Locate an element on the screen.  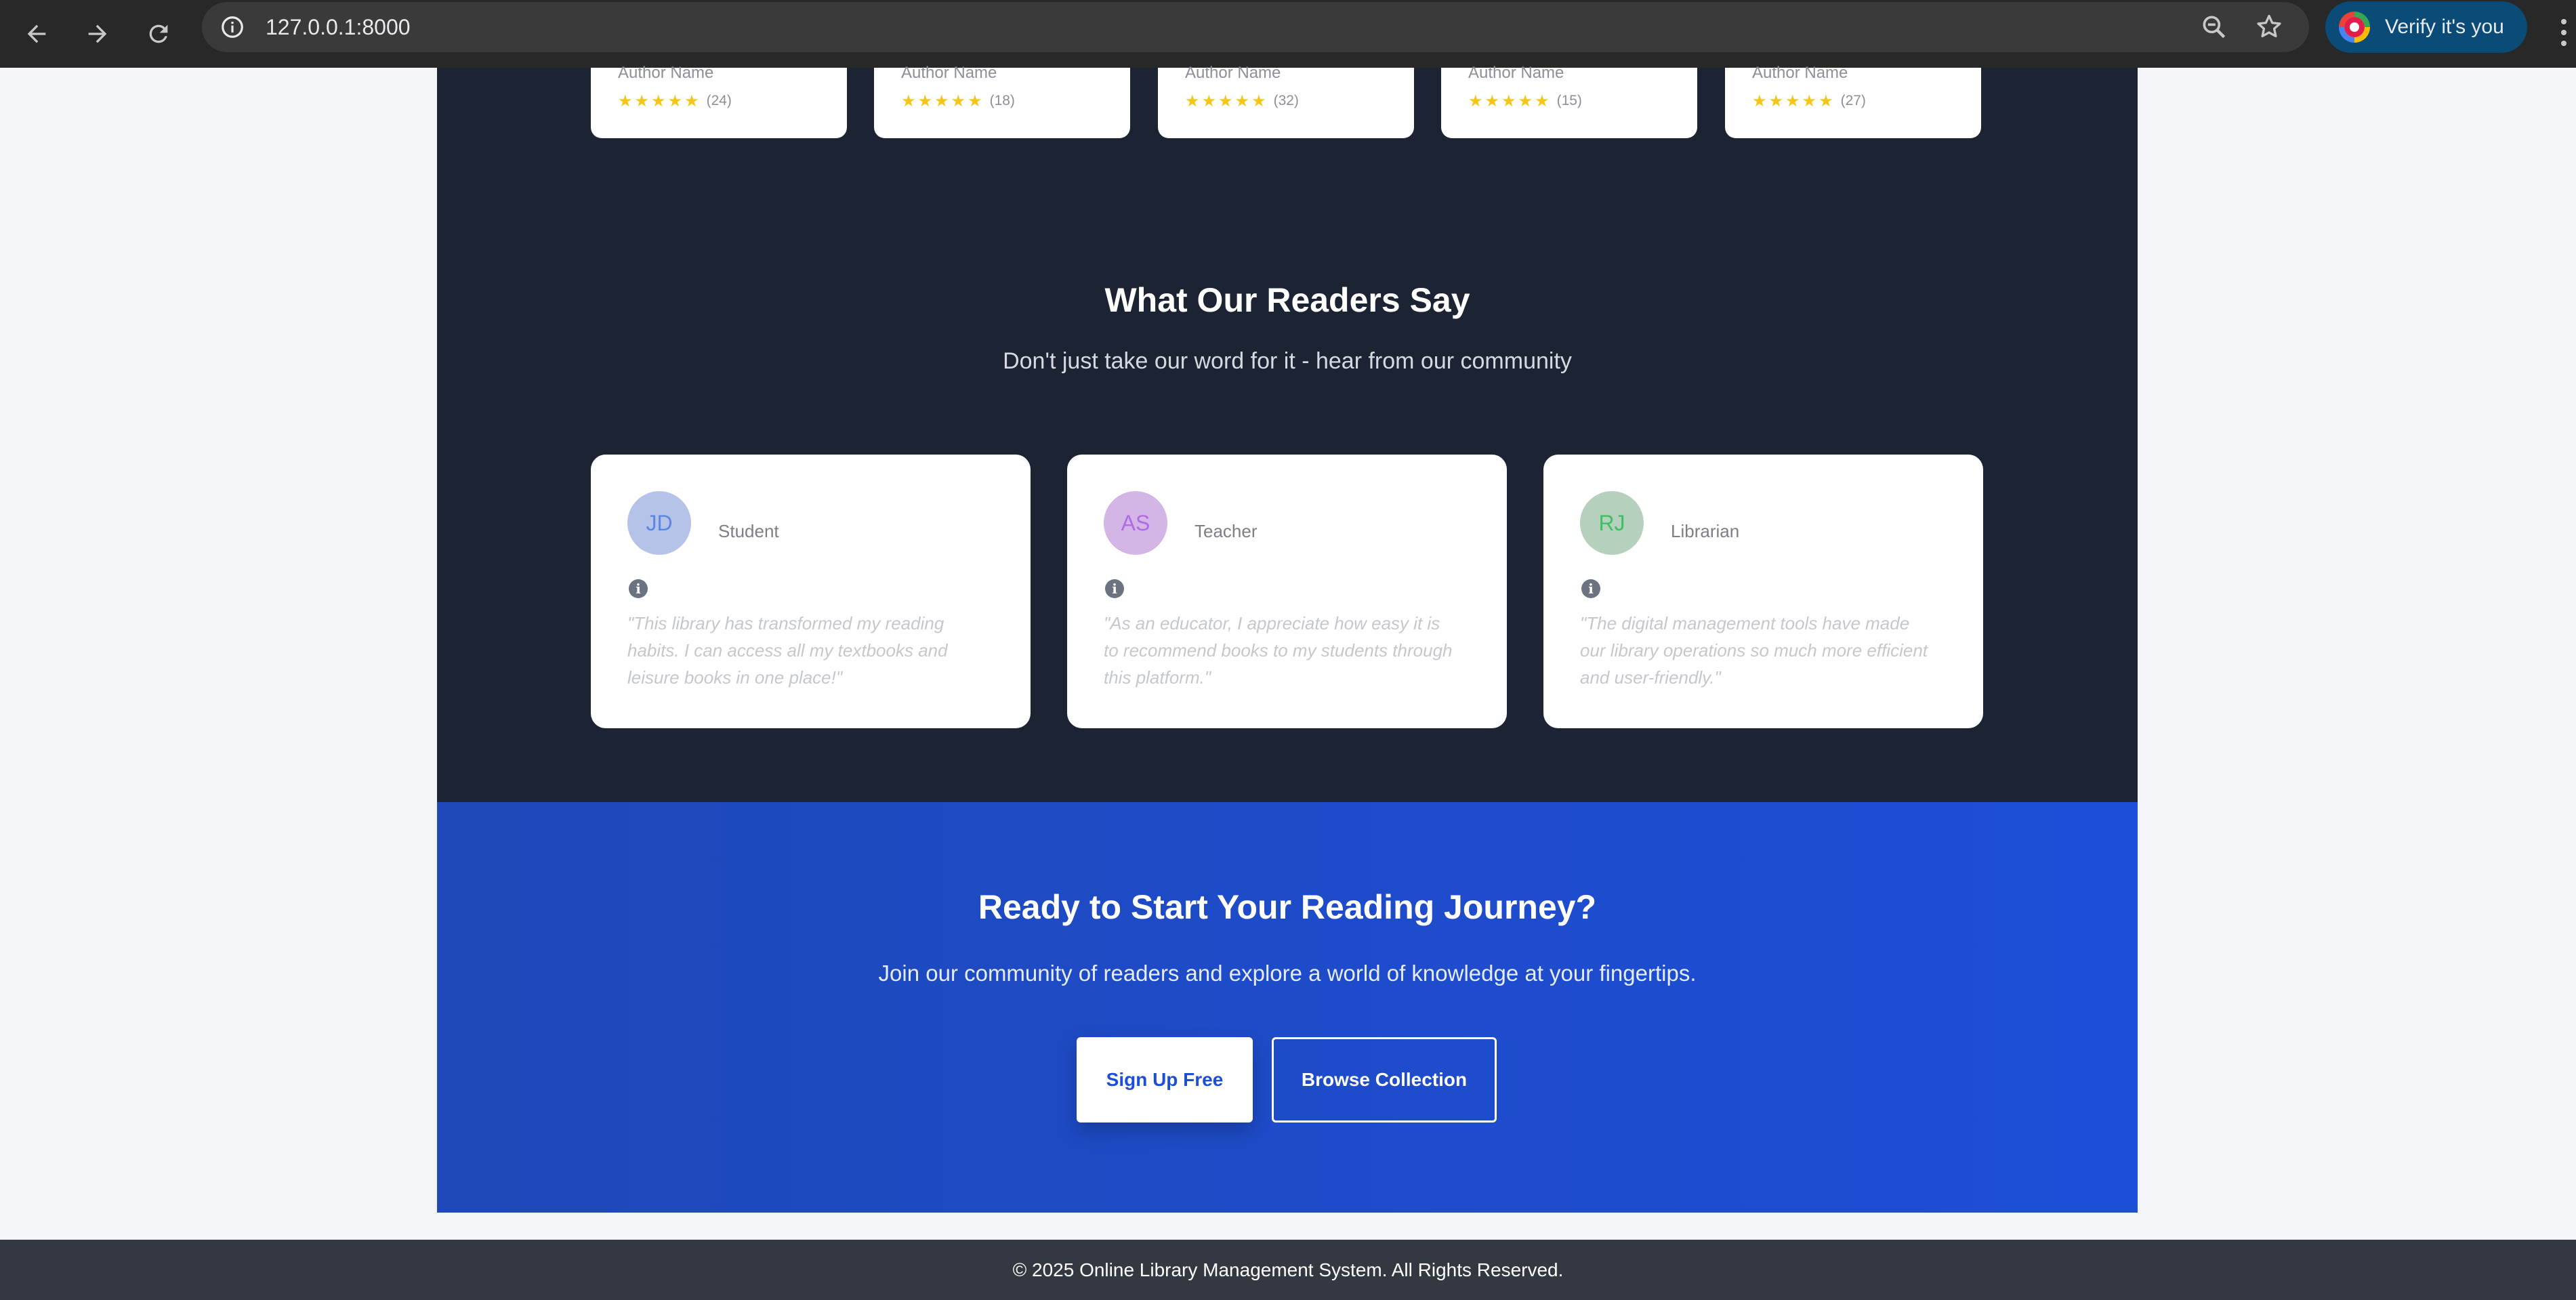
sign-up-button: Sign Up Free is located at coordinates (1165, 1080).